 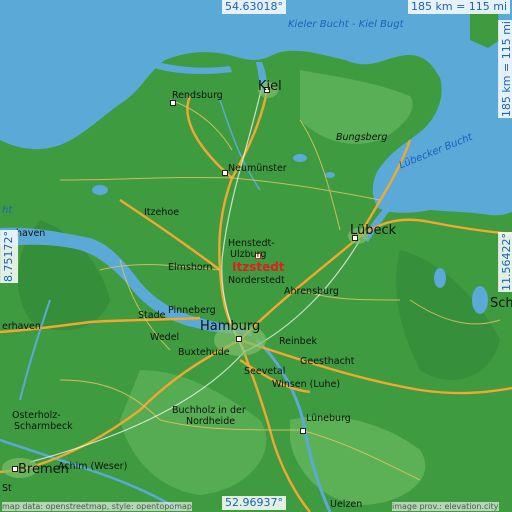 What do you see at coordinates (165, 337) in the screenshot?
I see `place-label-wedel: Wedel` at bounding box center [165, 337].